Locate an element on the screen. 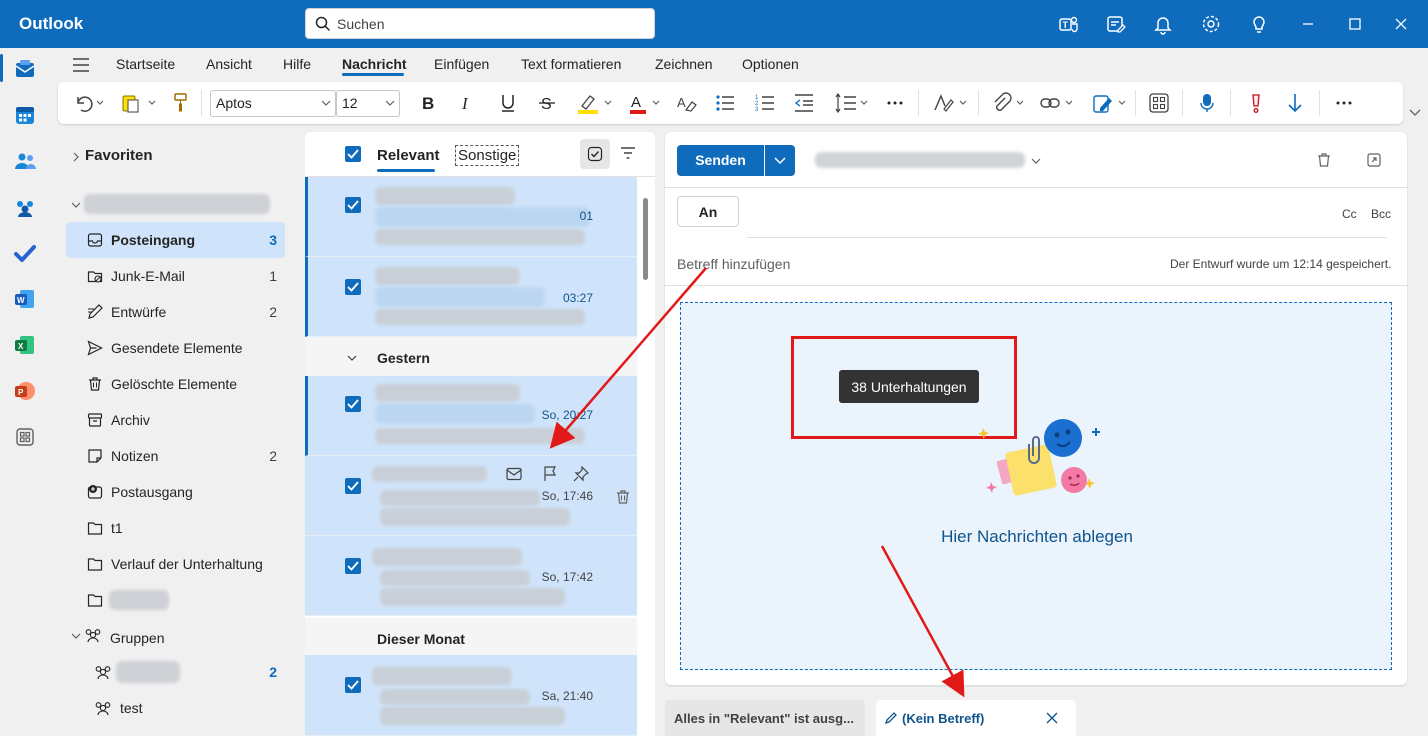 The height and width of the screenshot is (736, 1428). people-icon is located at coordinates (25, 161).